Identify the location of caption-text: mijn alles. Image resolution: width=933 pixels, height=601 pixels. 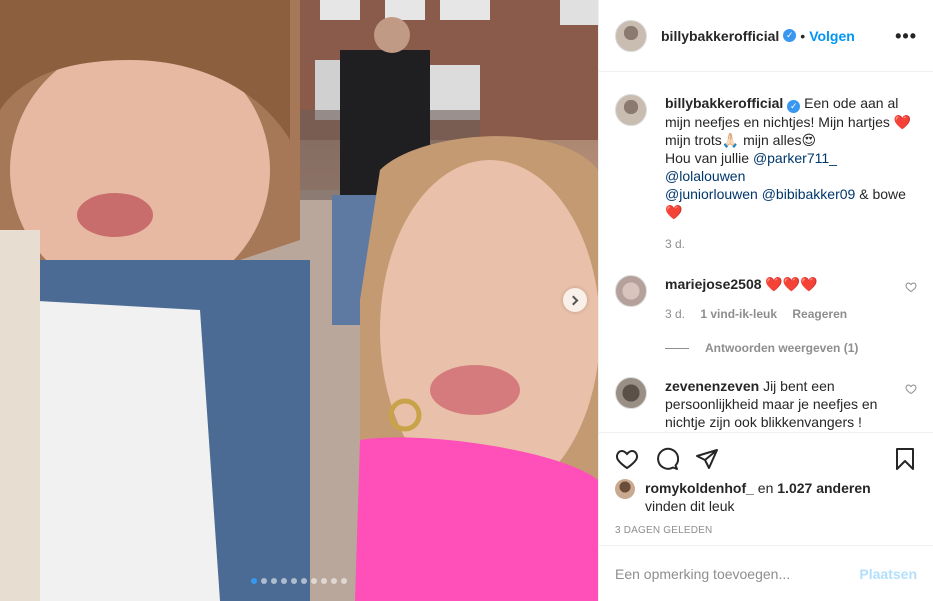
(770, 140).